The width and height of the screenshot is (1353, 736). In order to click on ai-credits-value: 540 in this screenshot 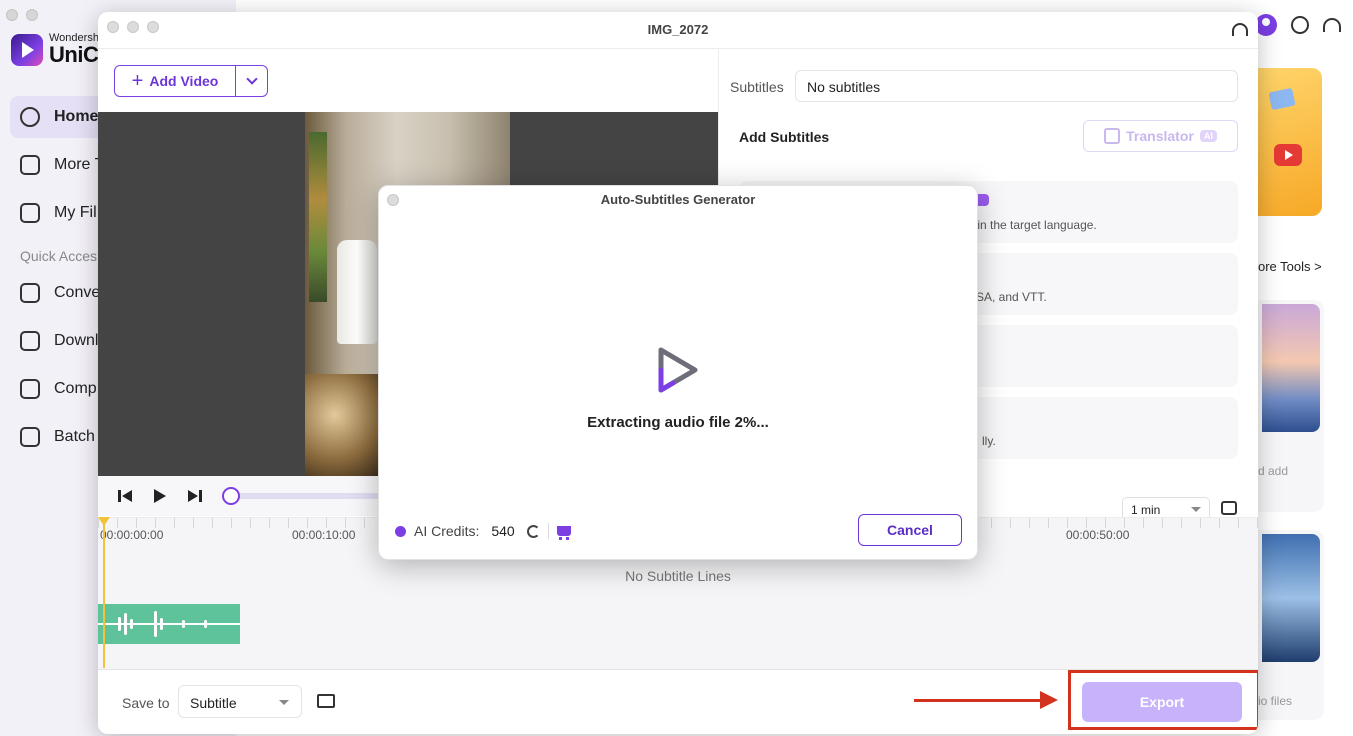, I will do `click(503, 531)`.